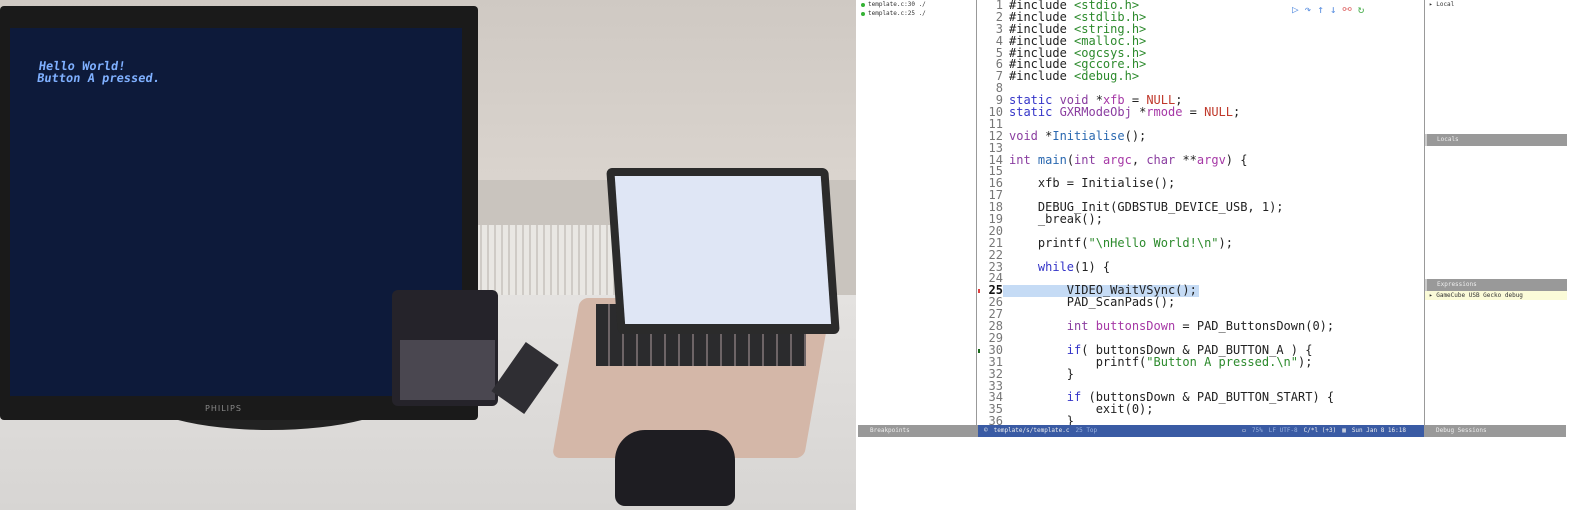 The height and width of the screenshot is (510, 1580). Describe the element at coordinates (1107, 76) in the screenshot. I see `code-token: <debug.h>` at that location.